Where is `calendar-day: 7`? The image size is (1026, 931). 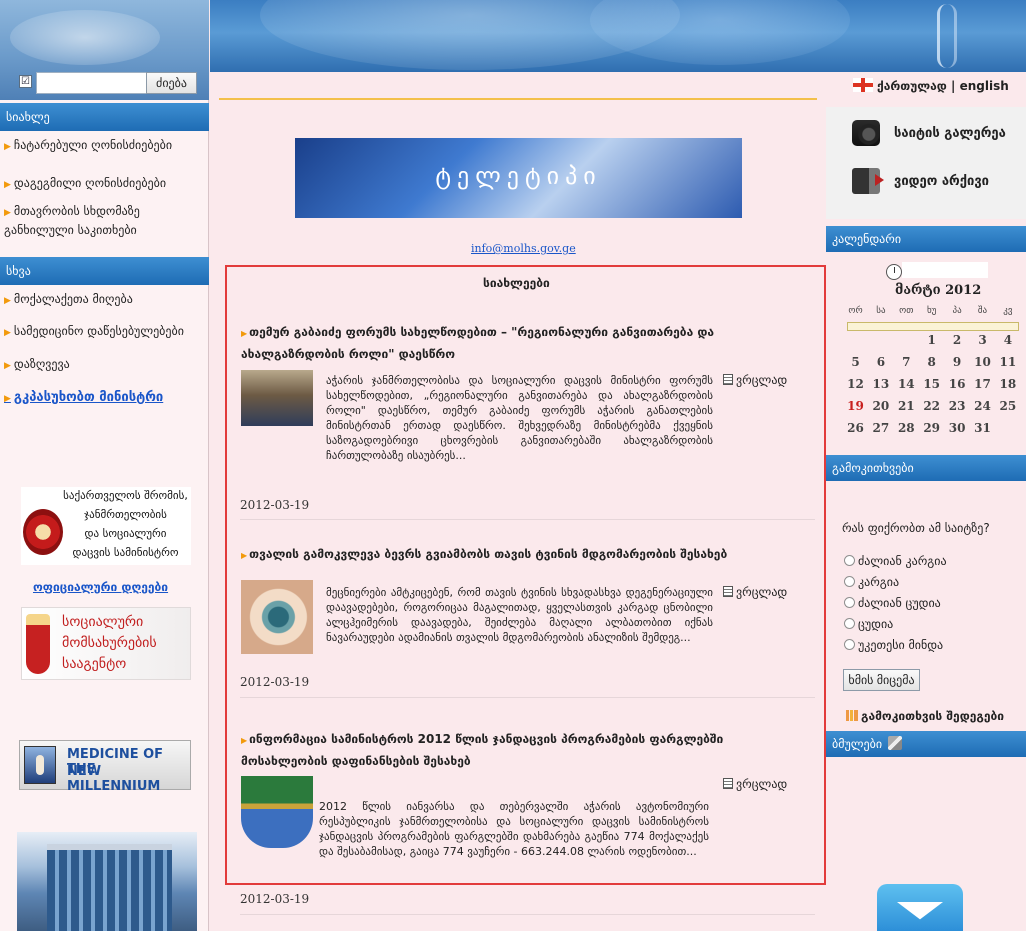 calendar-day: 7 is located at coordinates (906, 362).